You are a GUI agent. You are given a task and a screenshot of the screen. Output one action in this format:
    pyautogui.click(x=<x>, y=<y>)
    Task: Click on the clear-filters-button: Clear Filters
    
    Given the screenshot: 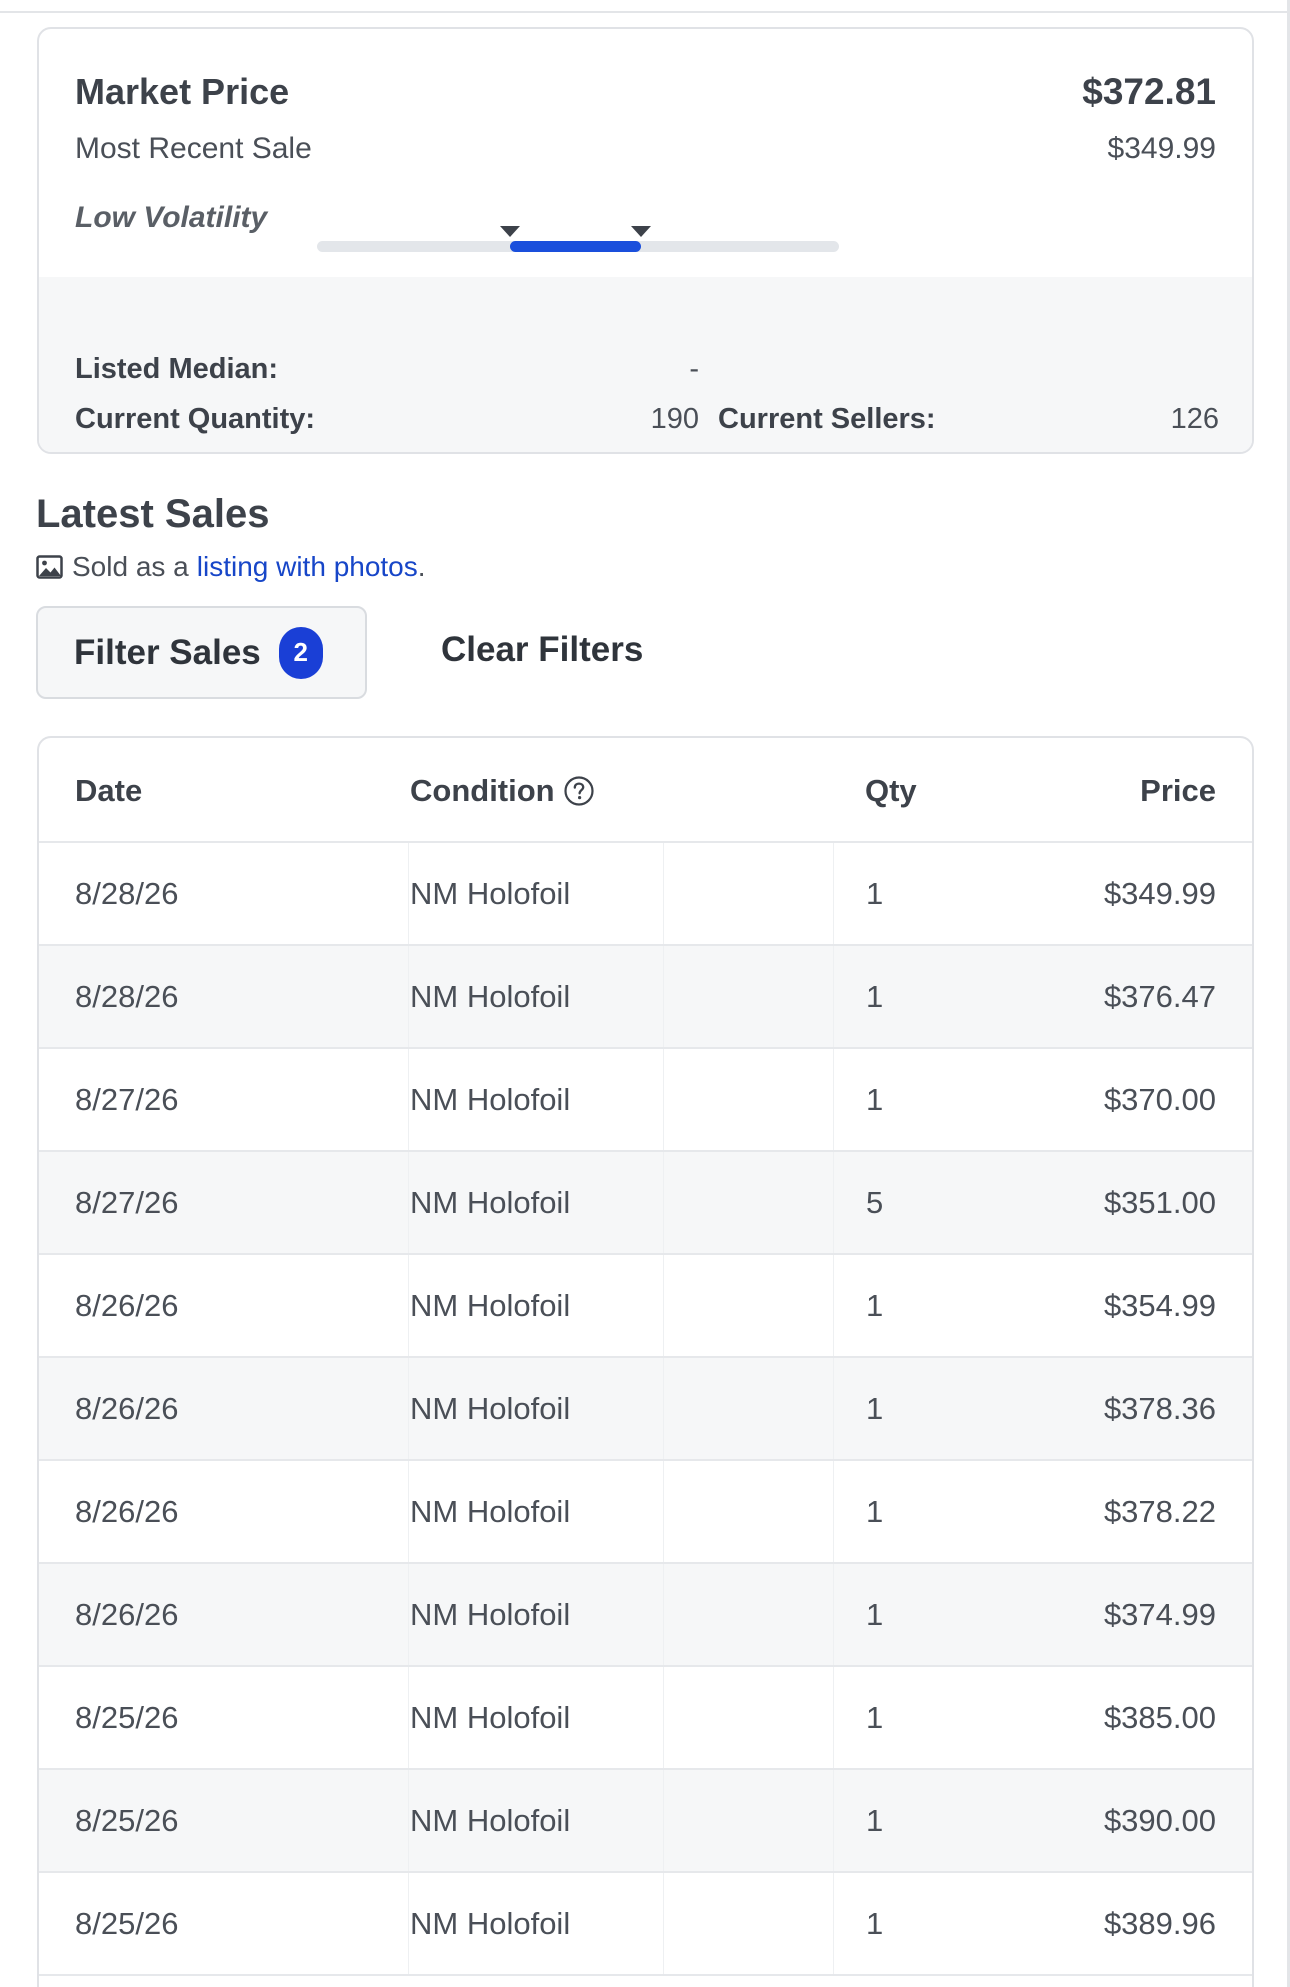 What is the action you would take?
    pyautogui.click(x=542, y=650)
    